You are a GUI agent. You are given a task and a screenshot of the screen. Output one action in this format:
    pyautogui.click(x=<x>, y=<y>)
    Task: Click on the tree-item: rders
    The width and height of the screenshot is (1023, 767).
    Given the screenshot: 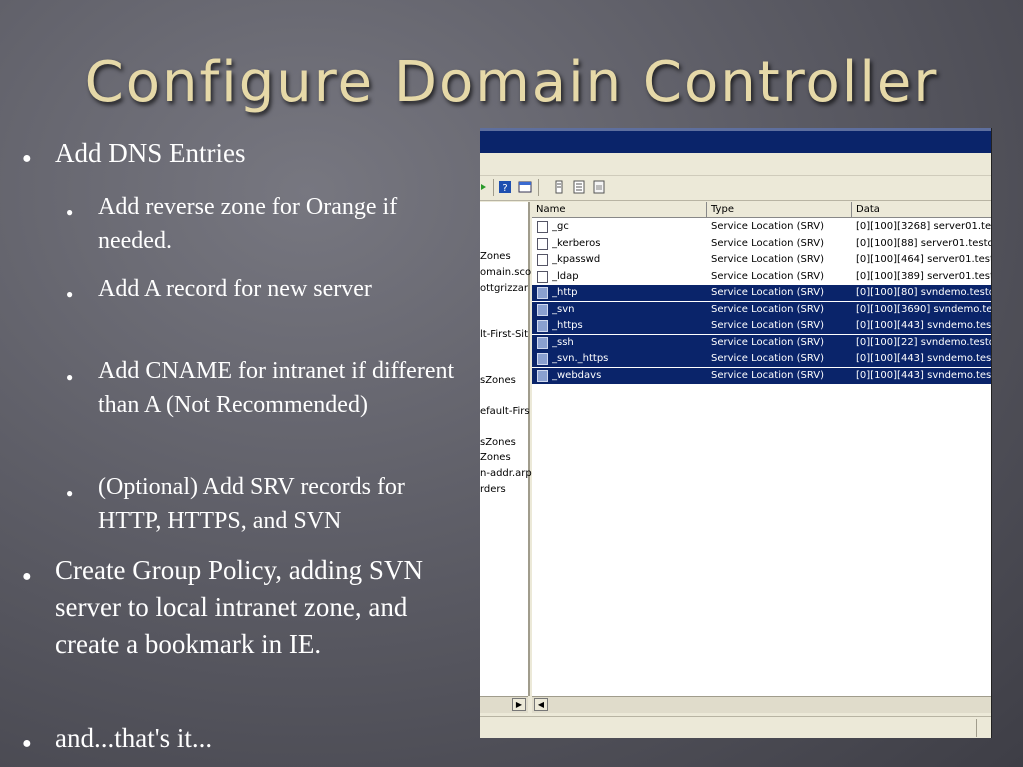 What is the action you would take?
    pyautogui.click(x=493, y=489)
    